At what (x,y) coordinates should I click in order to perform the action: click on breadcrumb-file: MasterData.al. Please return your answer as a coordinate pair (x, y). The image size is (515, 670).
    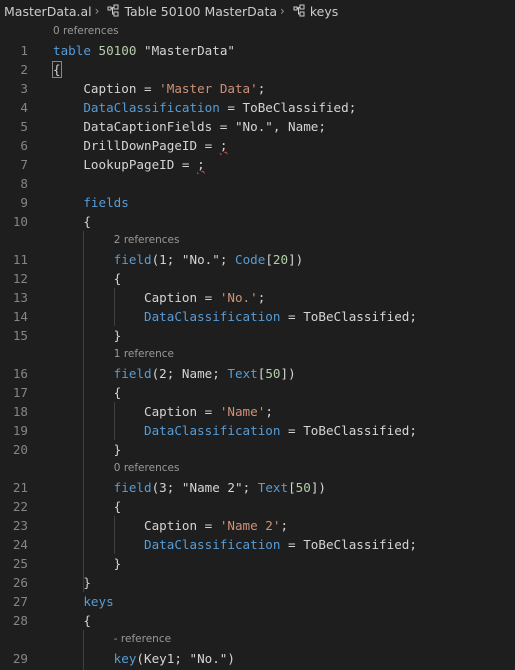
    Looking at the image, I should click on (48, 11).